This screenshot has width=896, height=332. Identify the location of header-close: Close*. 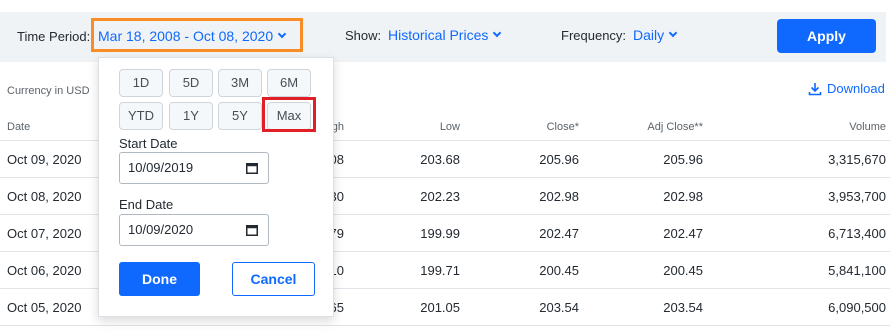
(562, 127).